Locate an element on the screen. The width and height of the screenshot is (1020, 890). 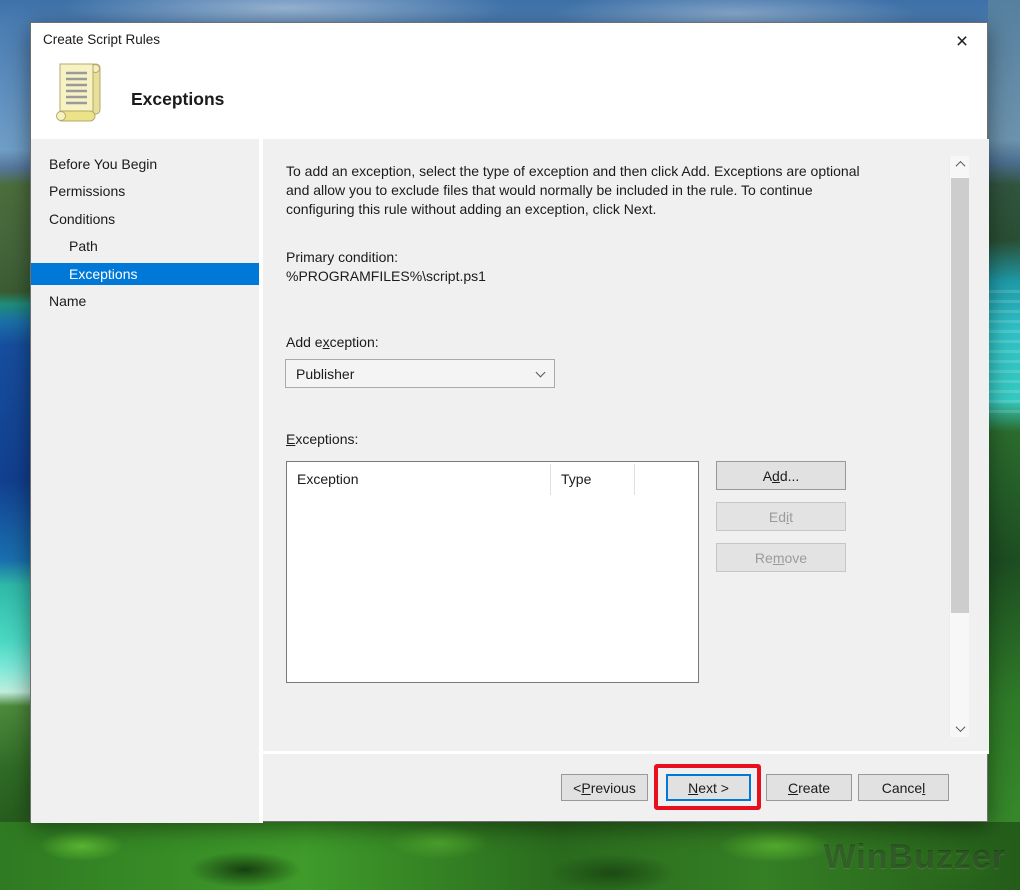
dropdown-selected-value: Publisher is located at coordinates (325, 373).